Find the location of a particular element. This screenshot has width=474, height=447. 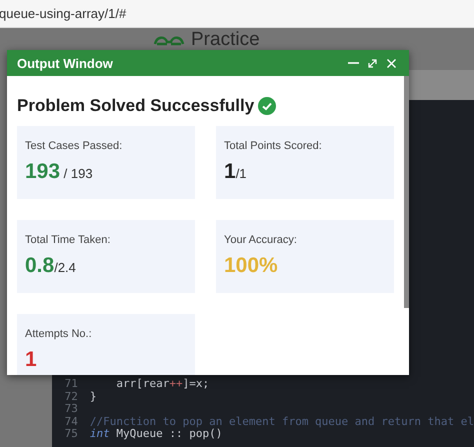

line-number: 71 is located at coordinates (71, 384).